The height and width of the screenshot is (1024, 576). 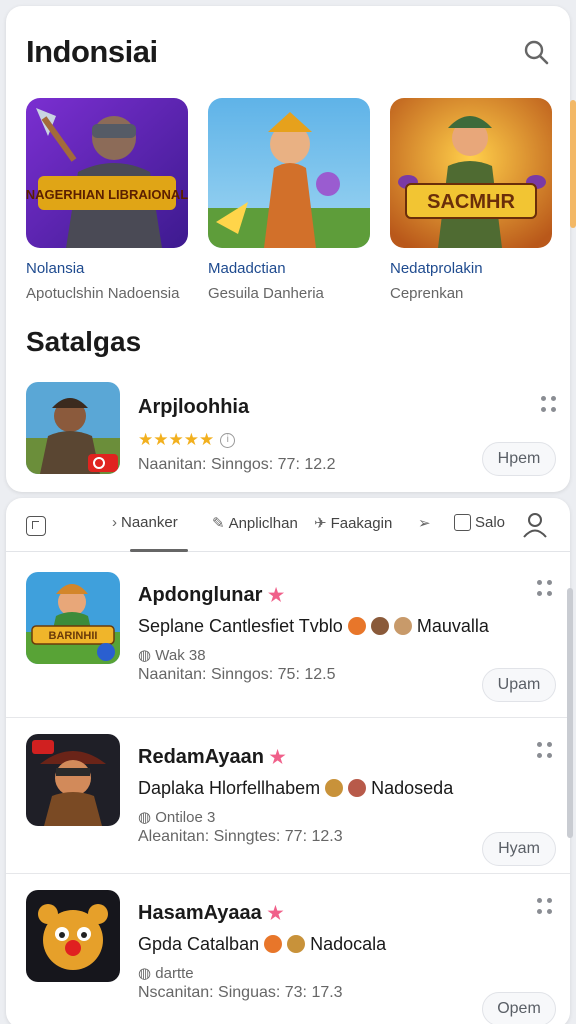 I want to click on meta-text: Wak 38, so click(x=180, y=655).